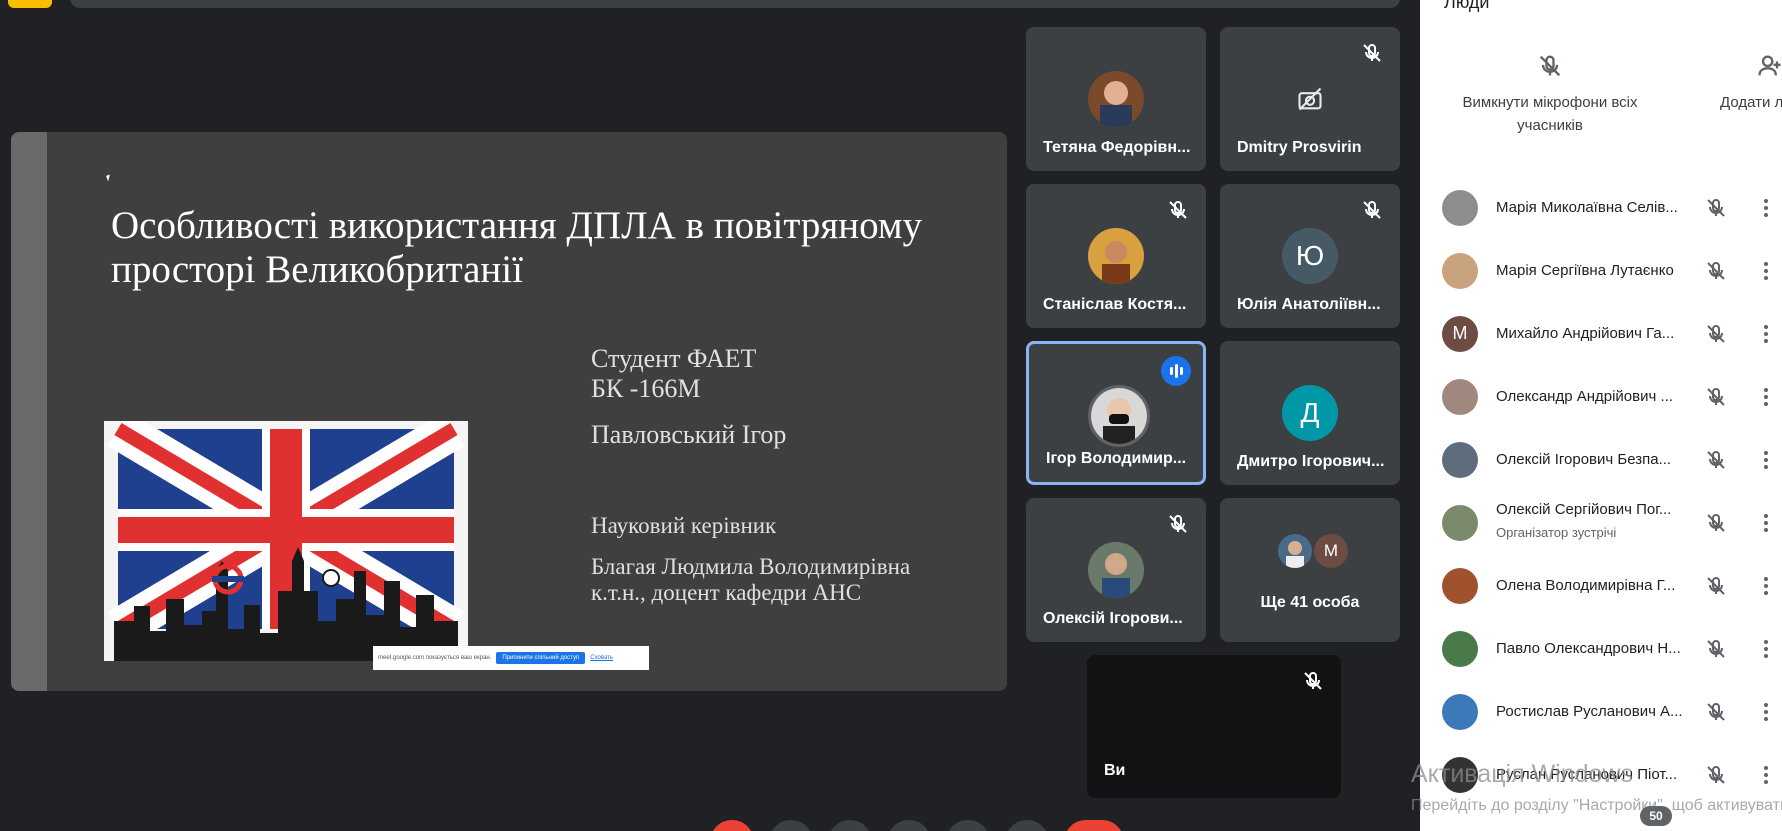 This screenshot has width=1782, height=831. Describe the element at coordinates (30, 4) in the screenshot. I see `top-left-badge` at that location.